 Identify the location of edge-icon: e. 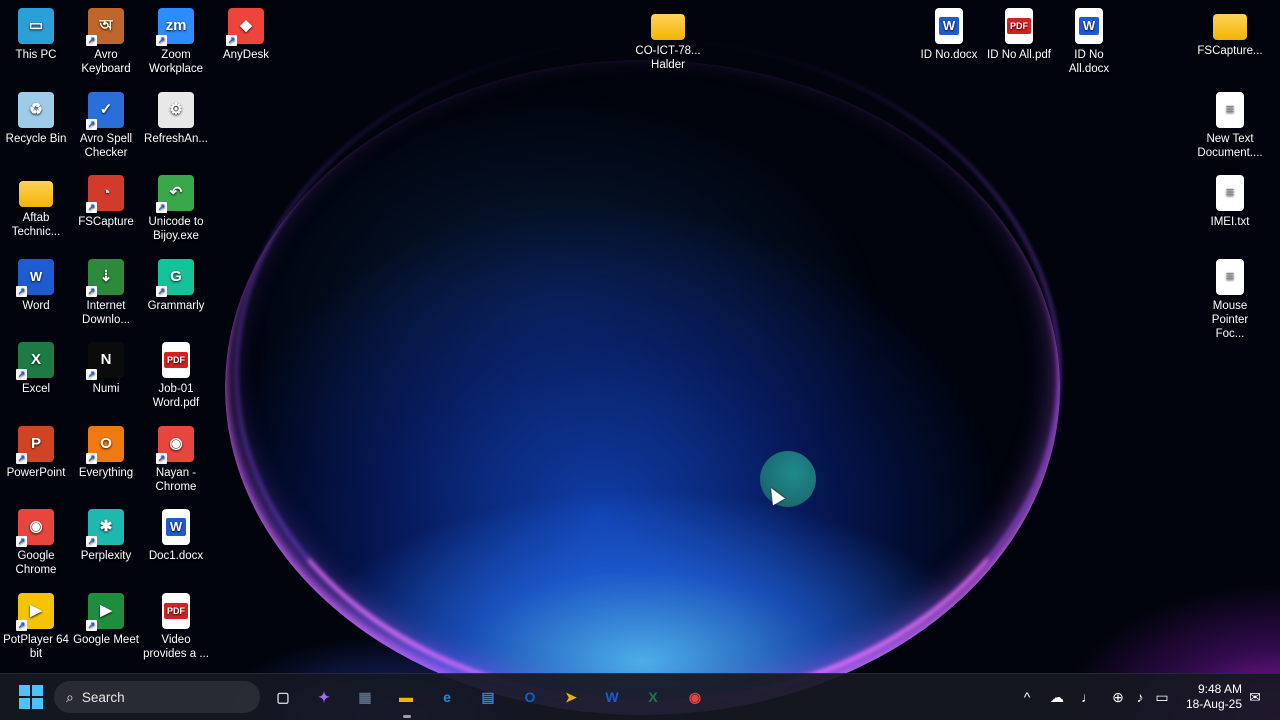
(447, 697).